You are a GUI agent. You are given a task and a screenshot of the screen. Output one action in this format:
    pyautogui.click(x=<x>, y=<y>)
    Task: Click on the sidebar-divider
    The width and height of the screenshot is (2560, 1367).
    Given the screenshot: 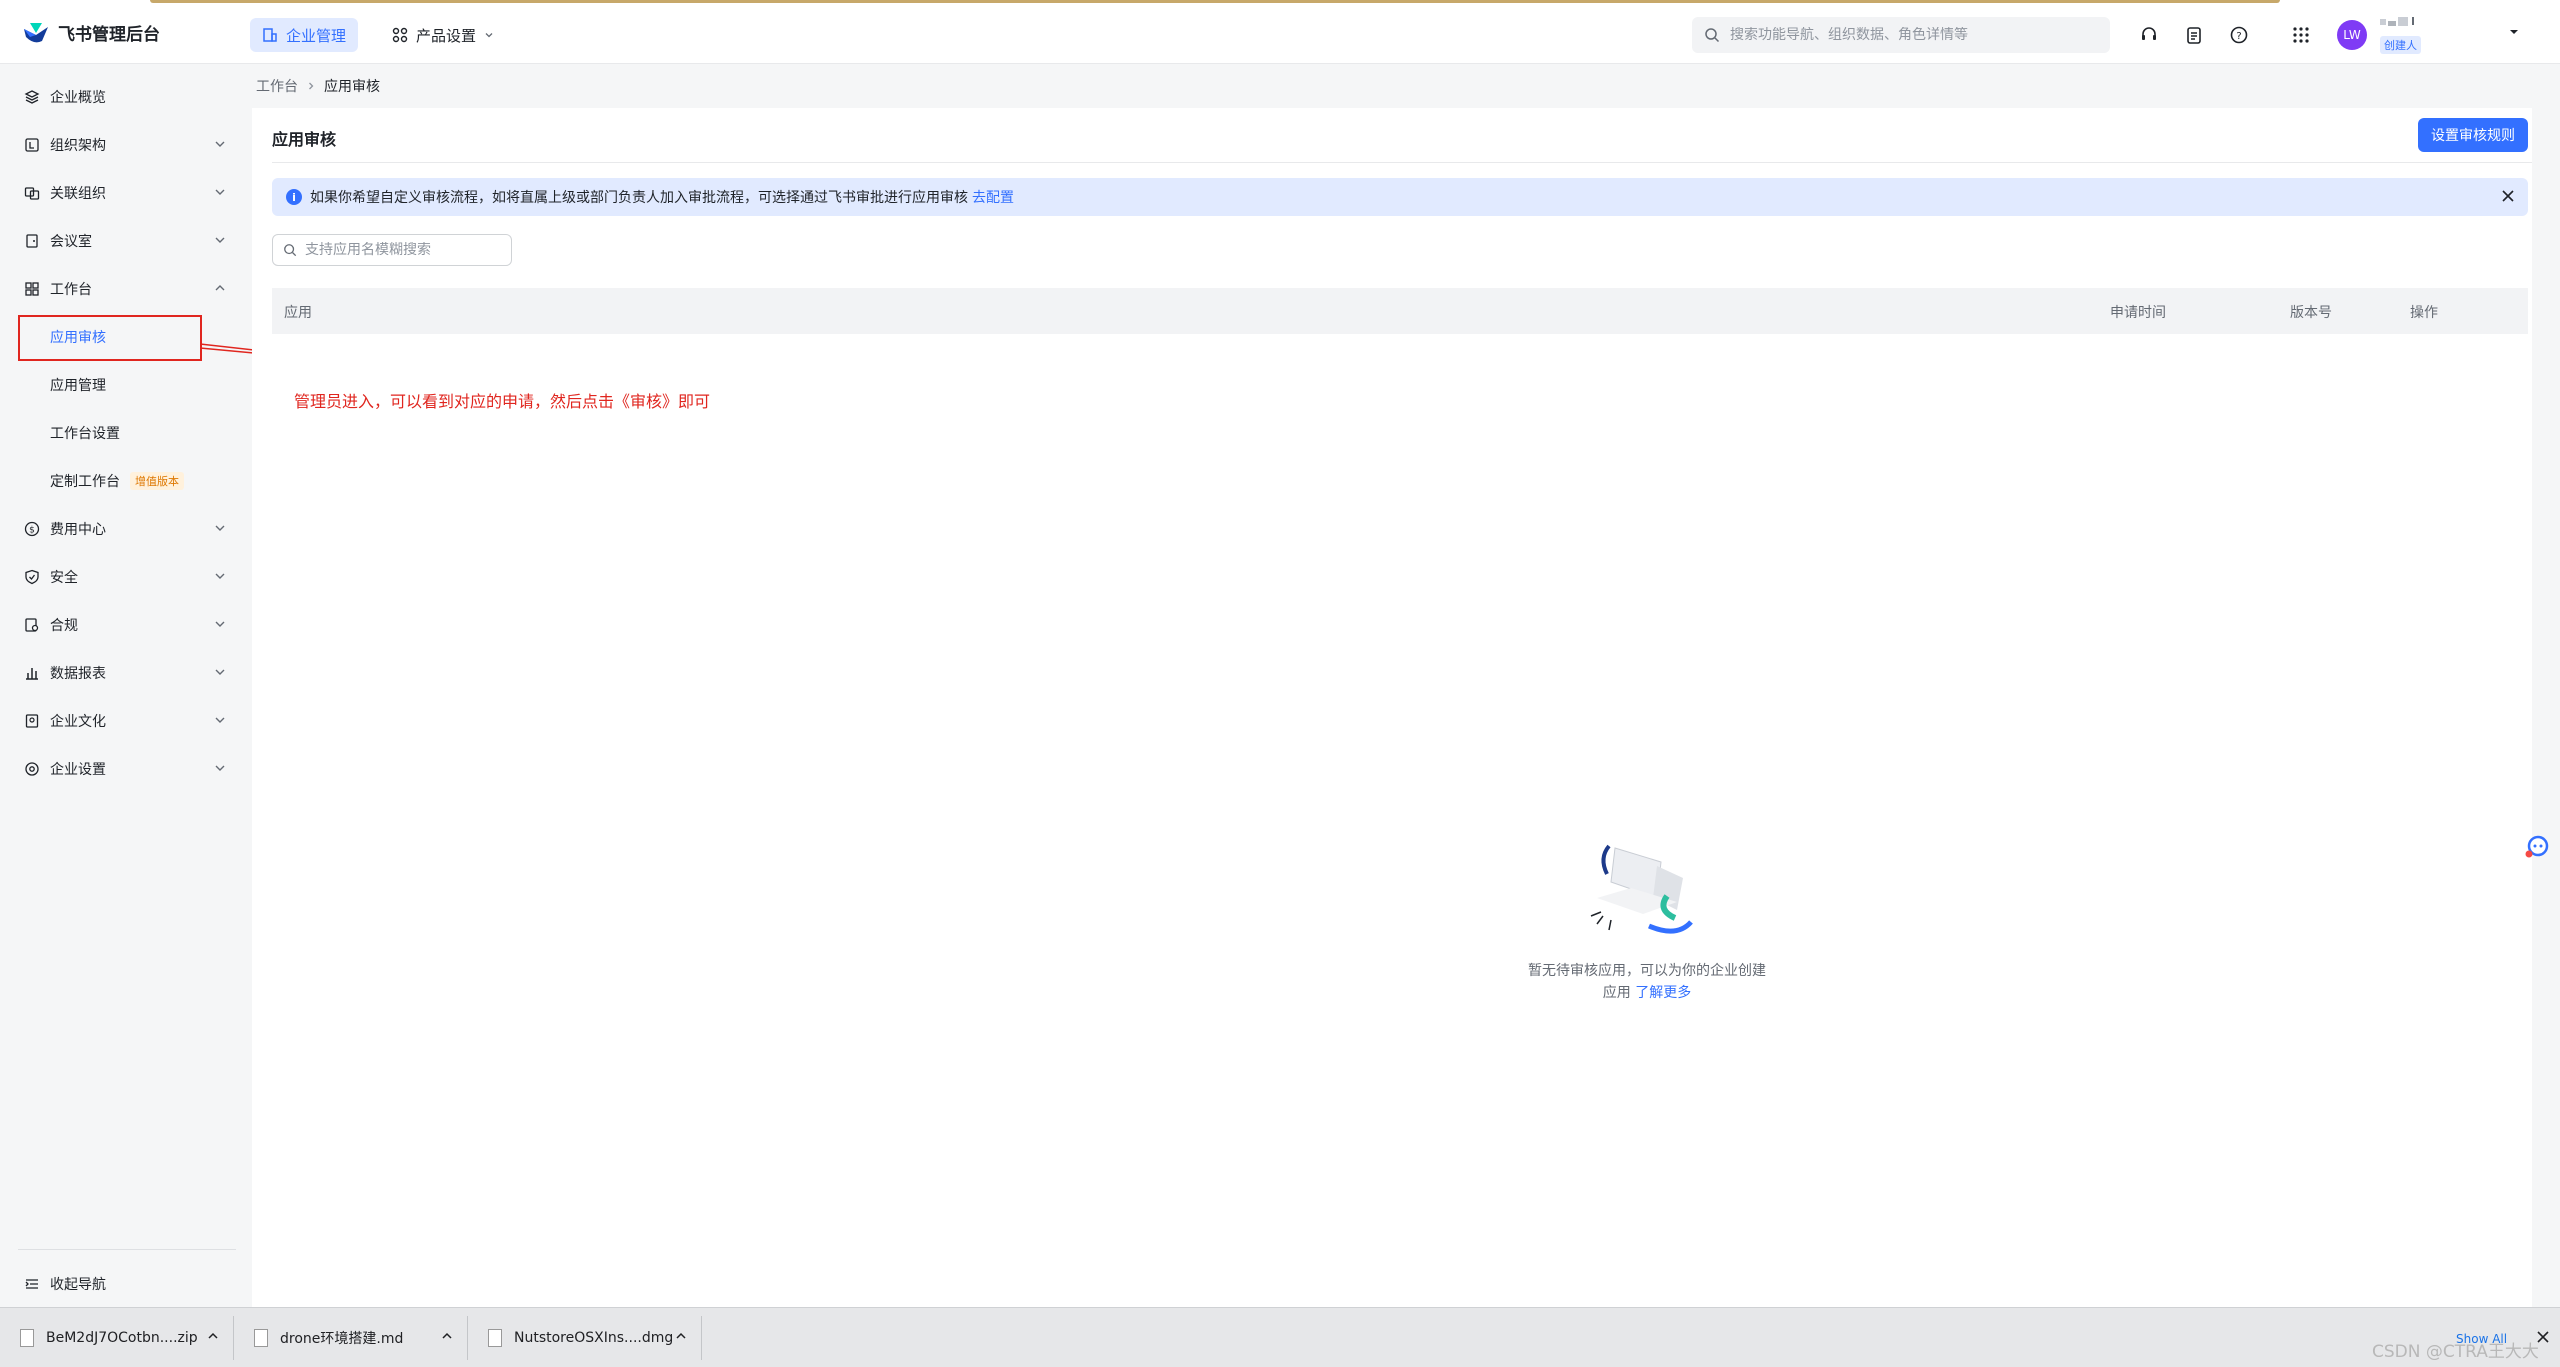 What is the action you would take?
    pyautogui.click(x=127, y=1249)
    